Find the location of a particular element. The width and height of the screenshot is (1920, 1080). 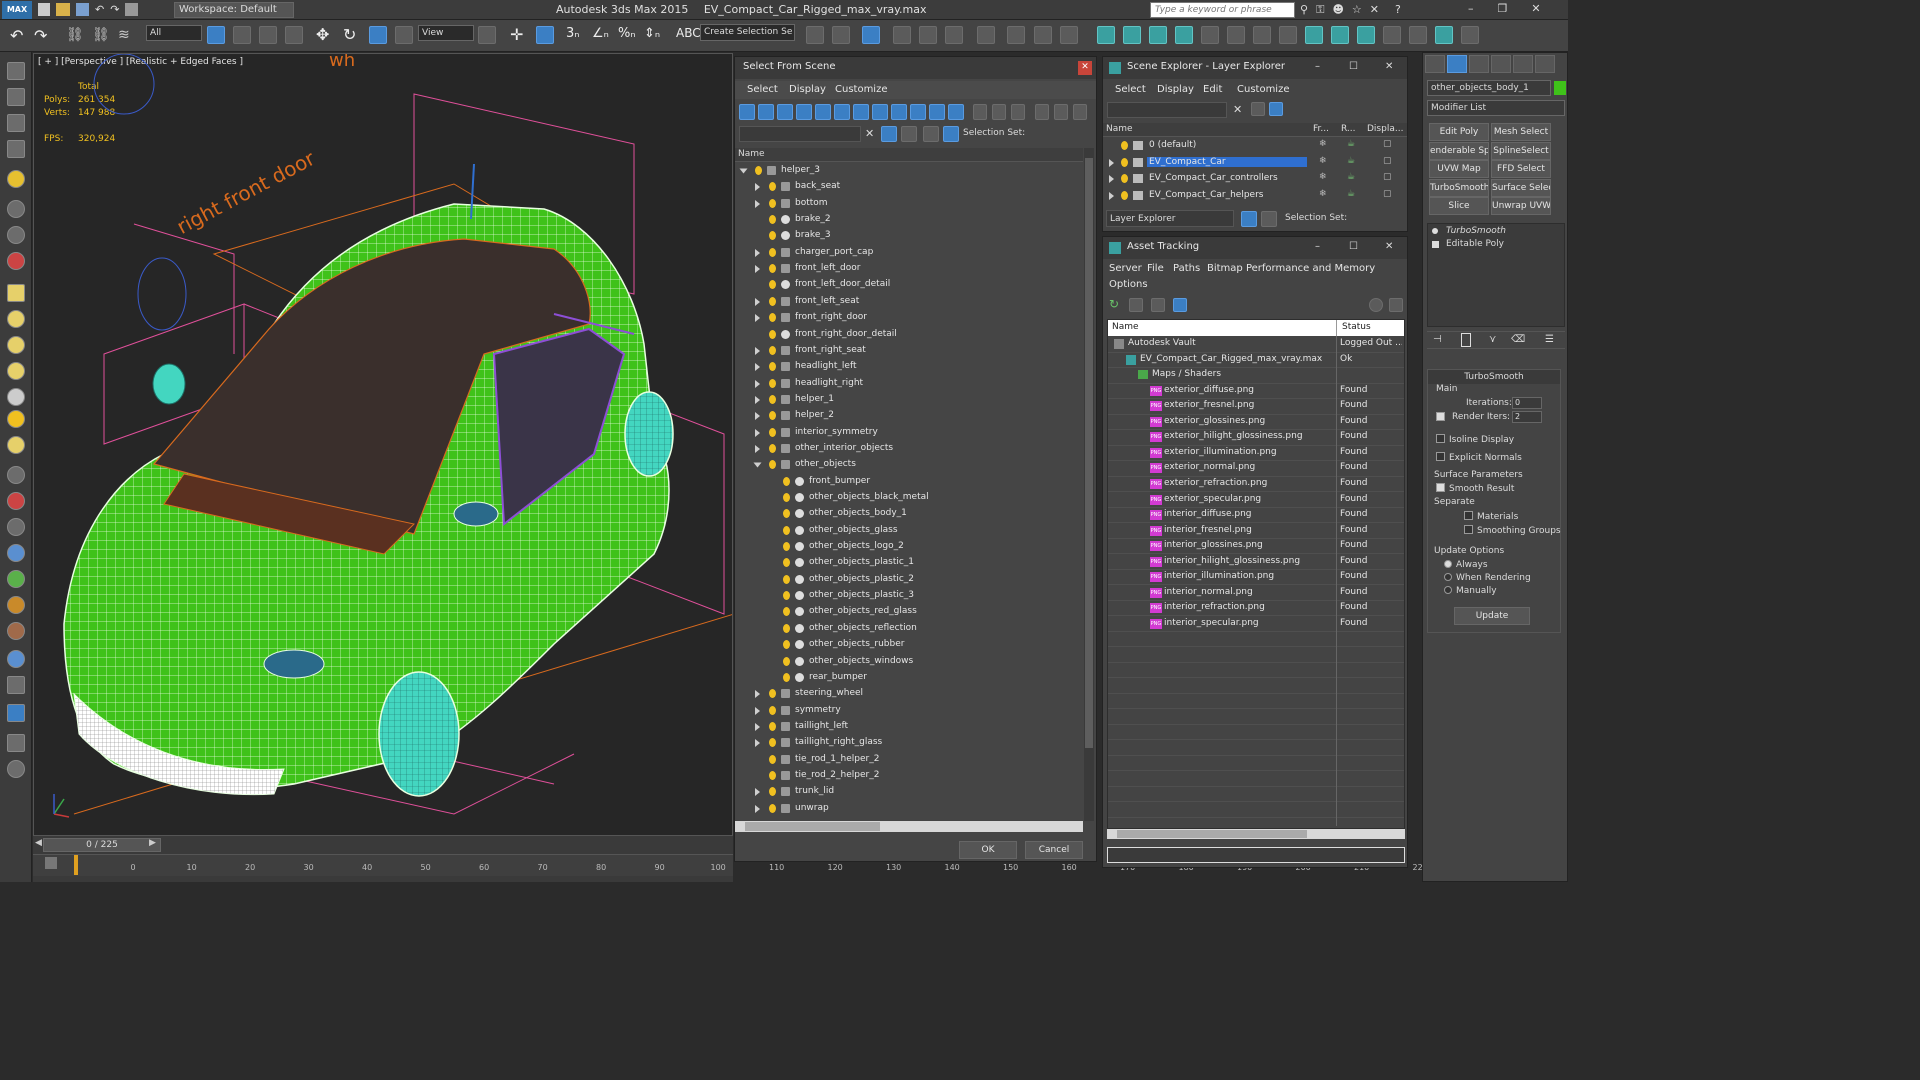

render-production-button is located at coordinates (1106, 35).